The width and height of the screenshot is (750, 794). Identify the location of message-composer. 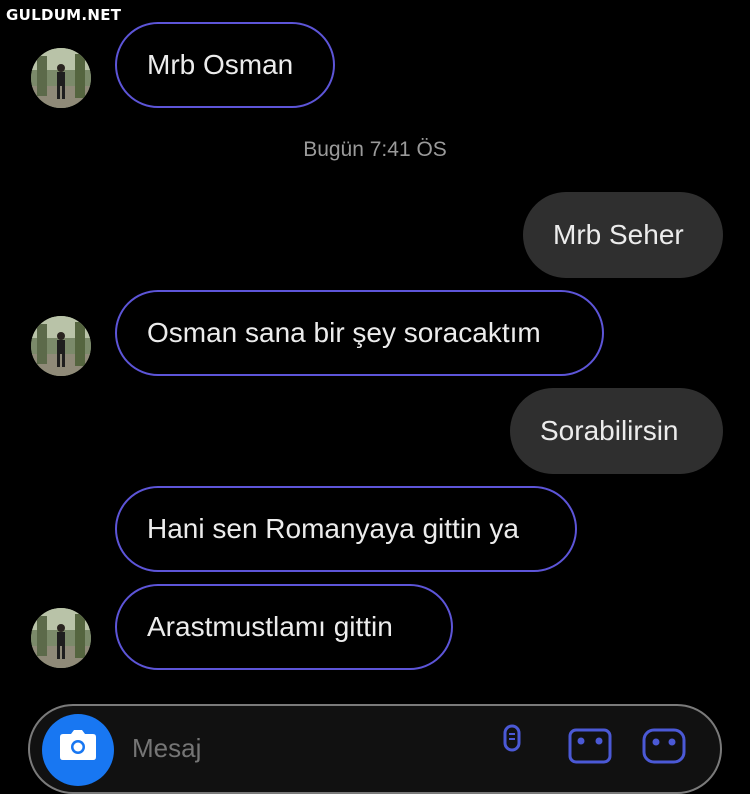
(375, 749).